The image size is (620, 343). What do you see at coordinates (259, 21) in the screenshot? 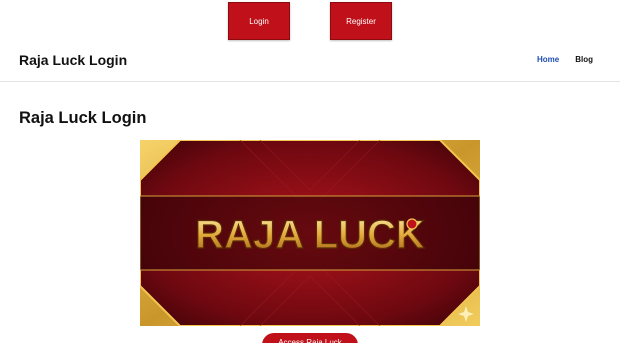
I see `login-button: Login` at bounding box center [259, 21].